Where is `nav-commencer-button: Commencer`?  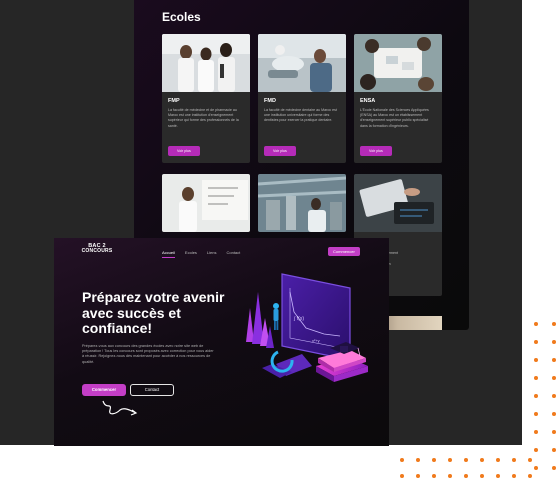 nav-commencer-button: Commencer is located at coordinates (344, 251).